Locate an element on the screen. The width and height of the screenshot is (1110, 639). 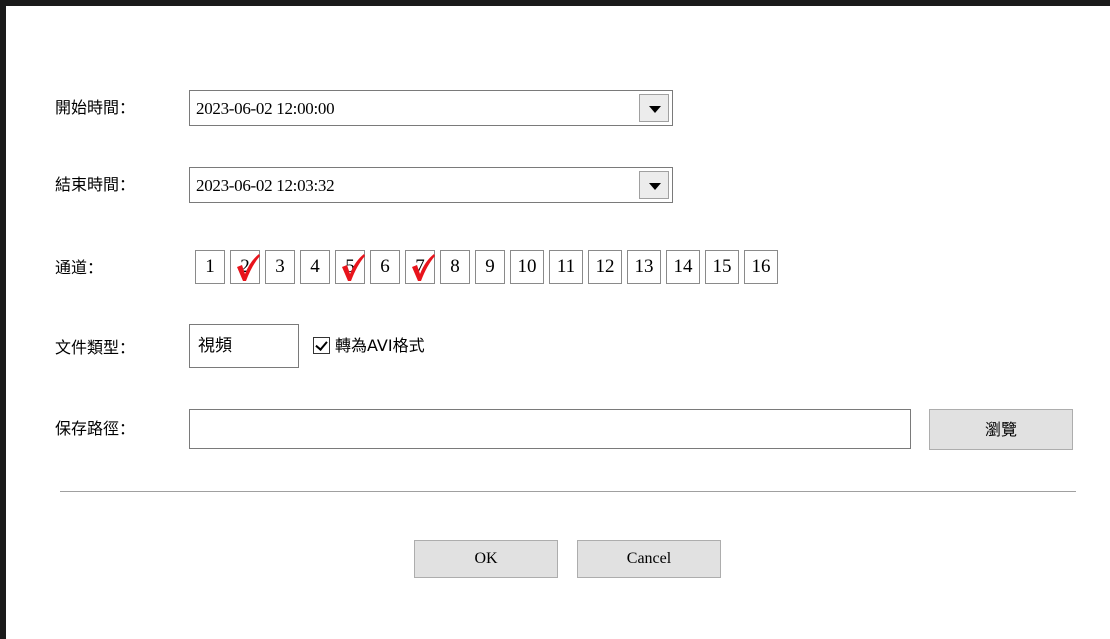
channel-box-6: 6 is located at coordinates (385, 267).